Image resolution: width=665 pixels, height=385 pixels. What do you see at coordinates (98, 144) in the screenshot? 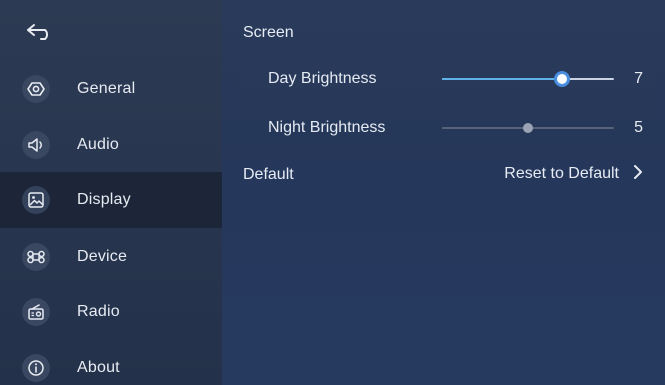
I see `sidebar-item-label: Audio` at bounding box center [98, 144].